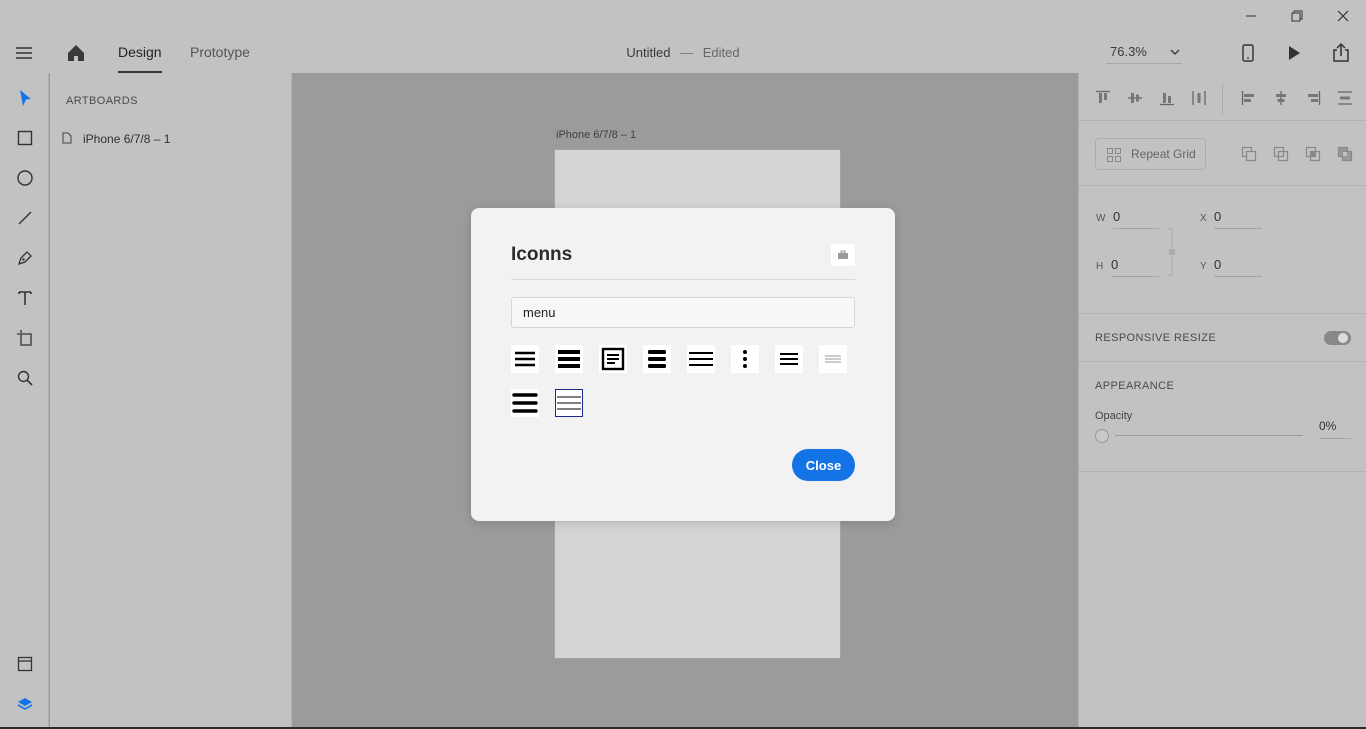  I want to click on outline-menu-icon, so click(569, 403).